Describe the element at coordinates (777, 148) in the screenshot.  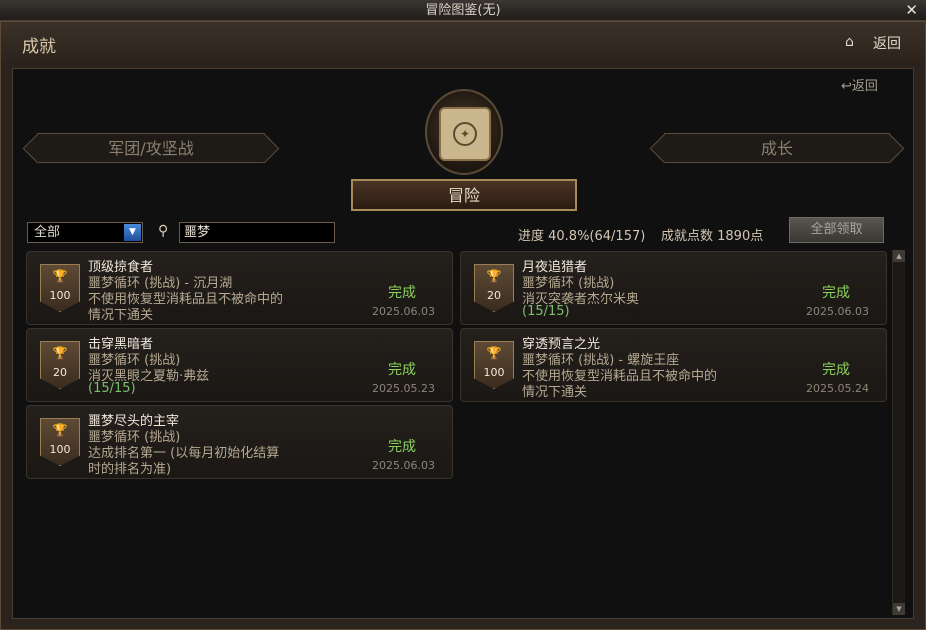
I see `tab-growth: 成长` at that location.